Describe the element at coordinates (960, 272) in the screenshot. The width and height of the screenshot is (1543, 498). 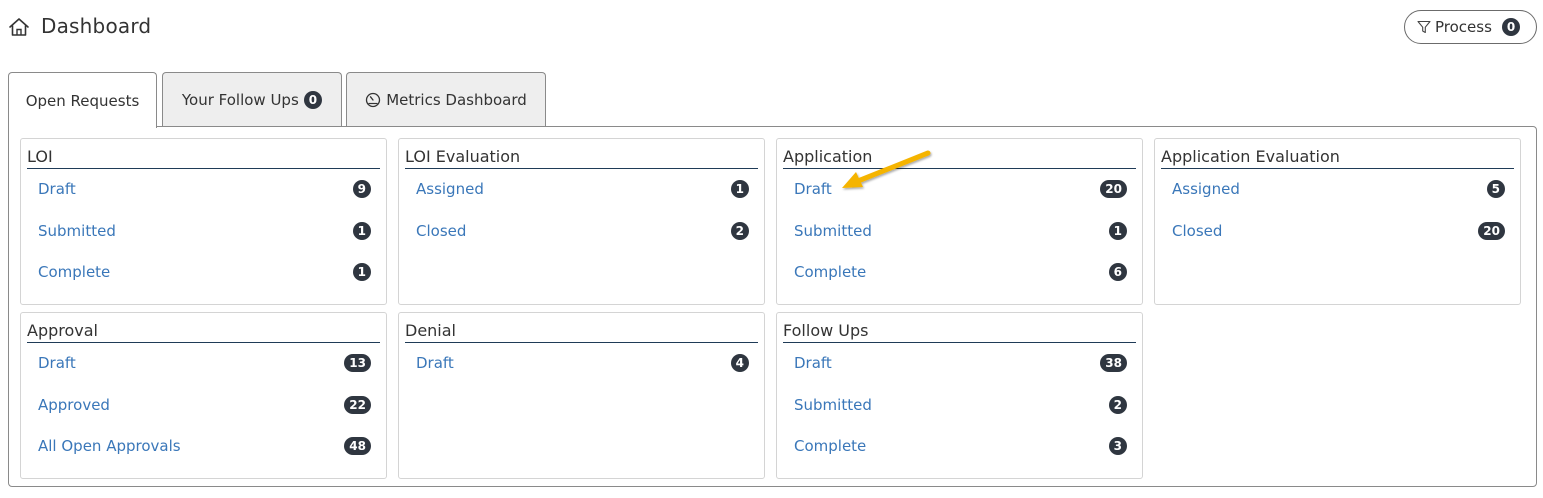
I see `list-item: Complete 6` at that location.